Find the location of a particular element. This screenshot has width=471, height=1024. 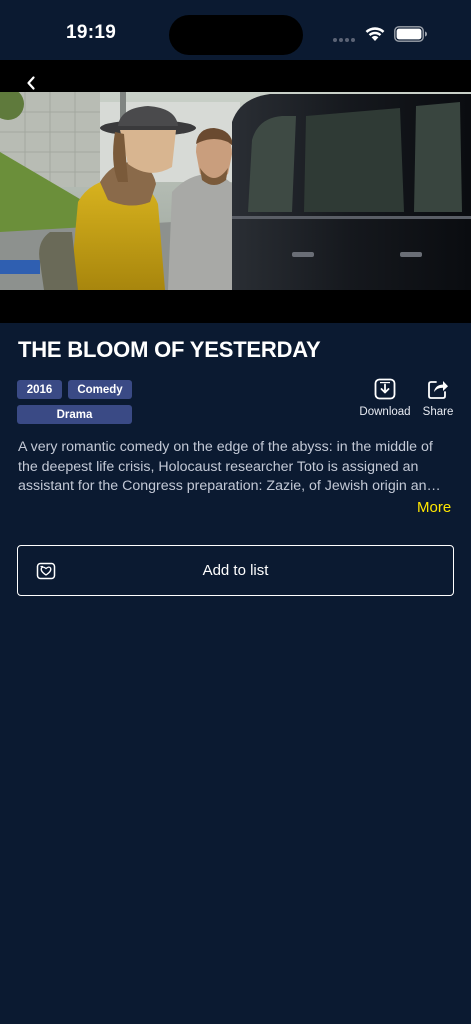

year-tag: 2016 is located at coordinates (39, 389).